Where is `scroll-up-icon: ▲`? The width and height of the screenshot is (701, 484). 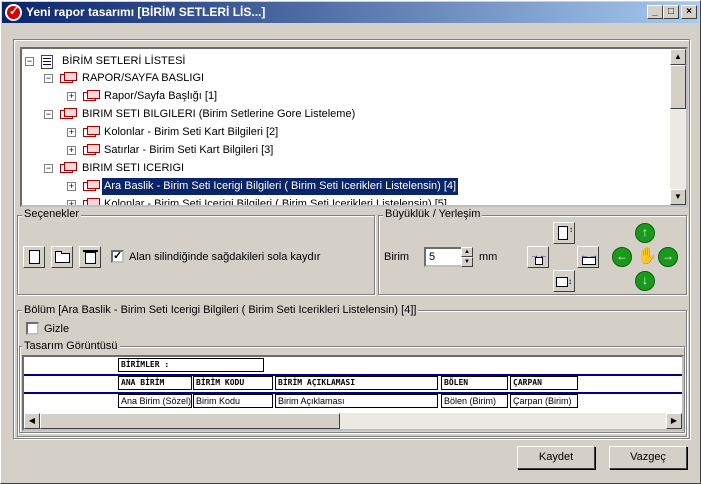
scroll-up-icon: ▲ is located at coordinates (678, 57).